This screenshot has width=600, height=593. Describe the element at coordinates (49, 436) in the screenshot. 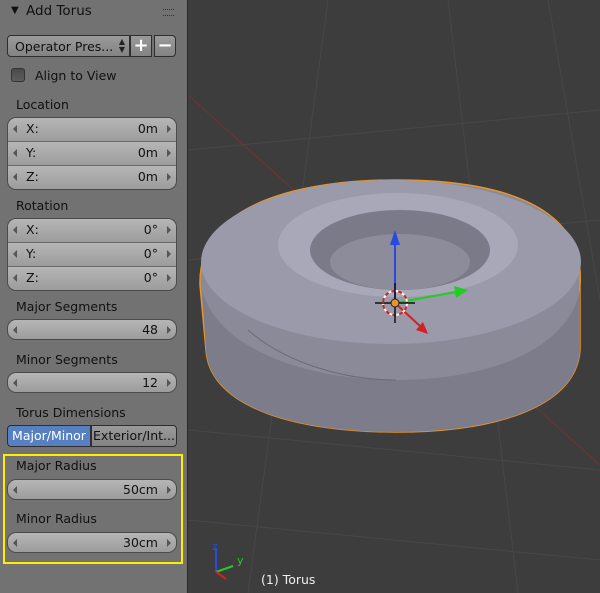

I see `major-minor-mode-button: Major/Minor` at that location.